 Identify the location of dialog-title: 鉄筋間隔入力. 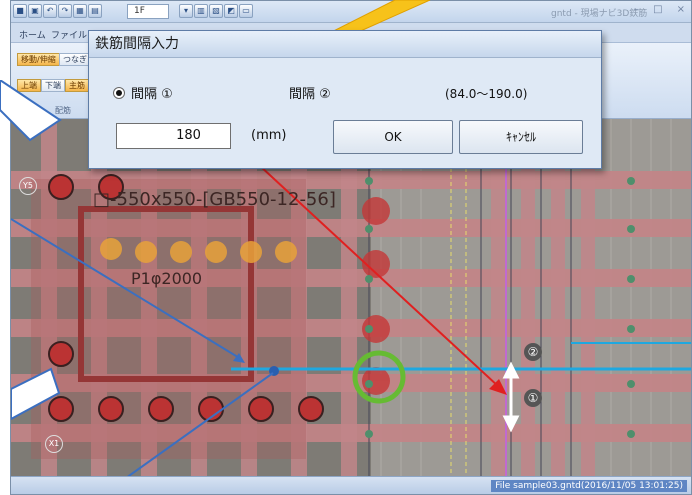
(345, 44).